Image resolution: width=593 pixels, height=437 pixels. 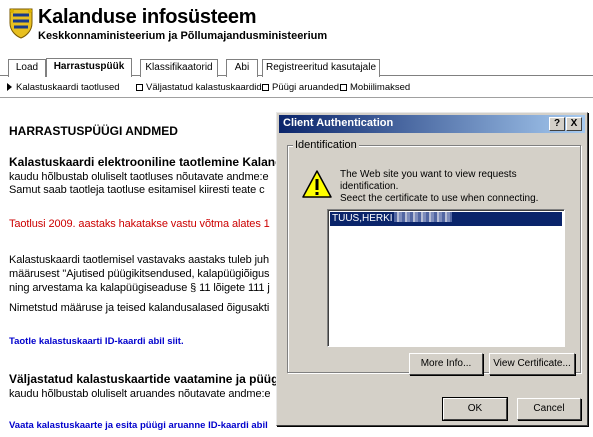 I want to click on subnav-mobiilimaksed: Mobiilimaksed, so click(x=375, y=87).